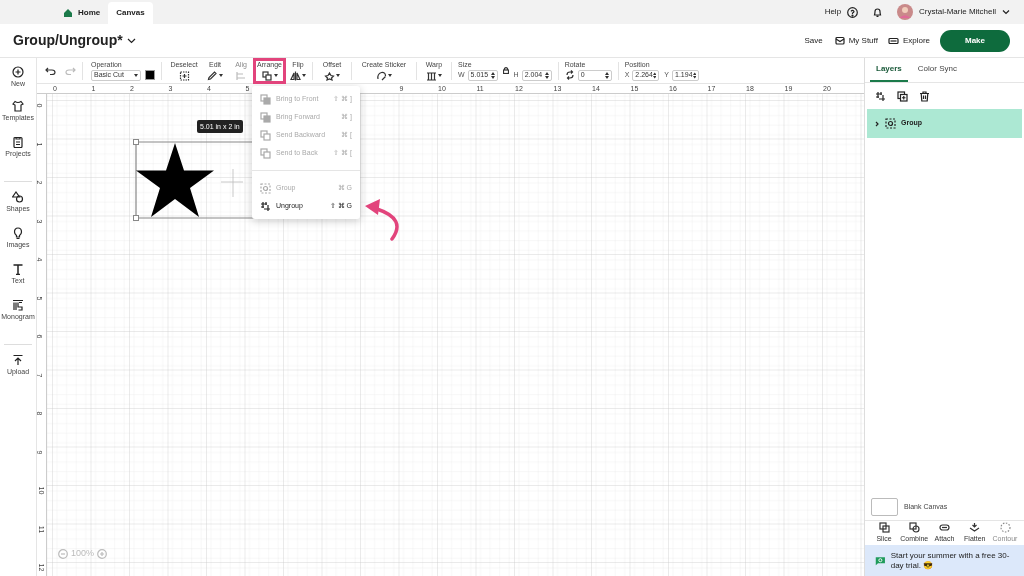  I want to click on project-title: Group/Ungroup*, so click(68, 40).